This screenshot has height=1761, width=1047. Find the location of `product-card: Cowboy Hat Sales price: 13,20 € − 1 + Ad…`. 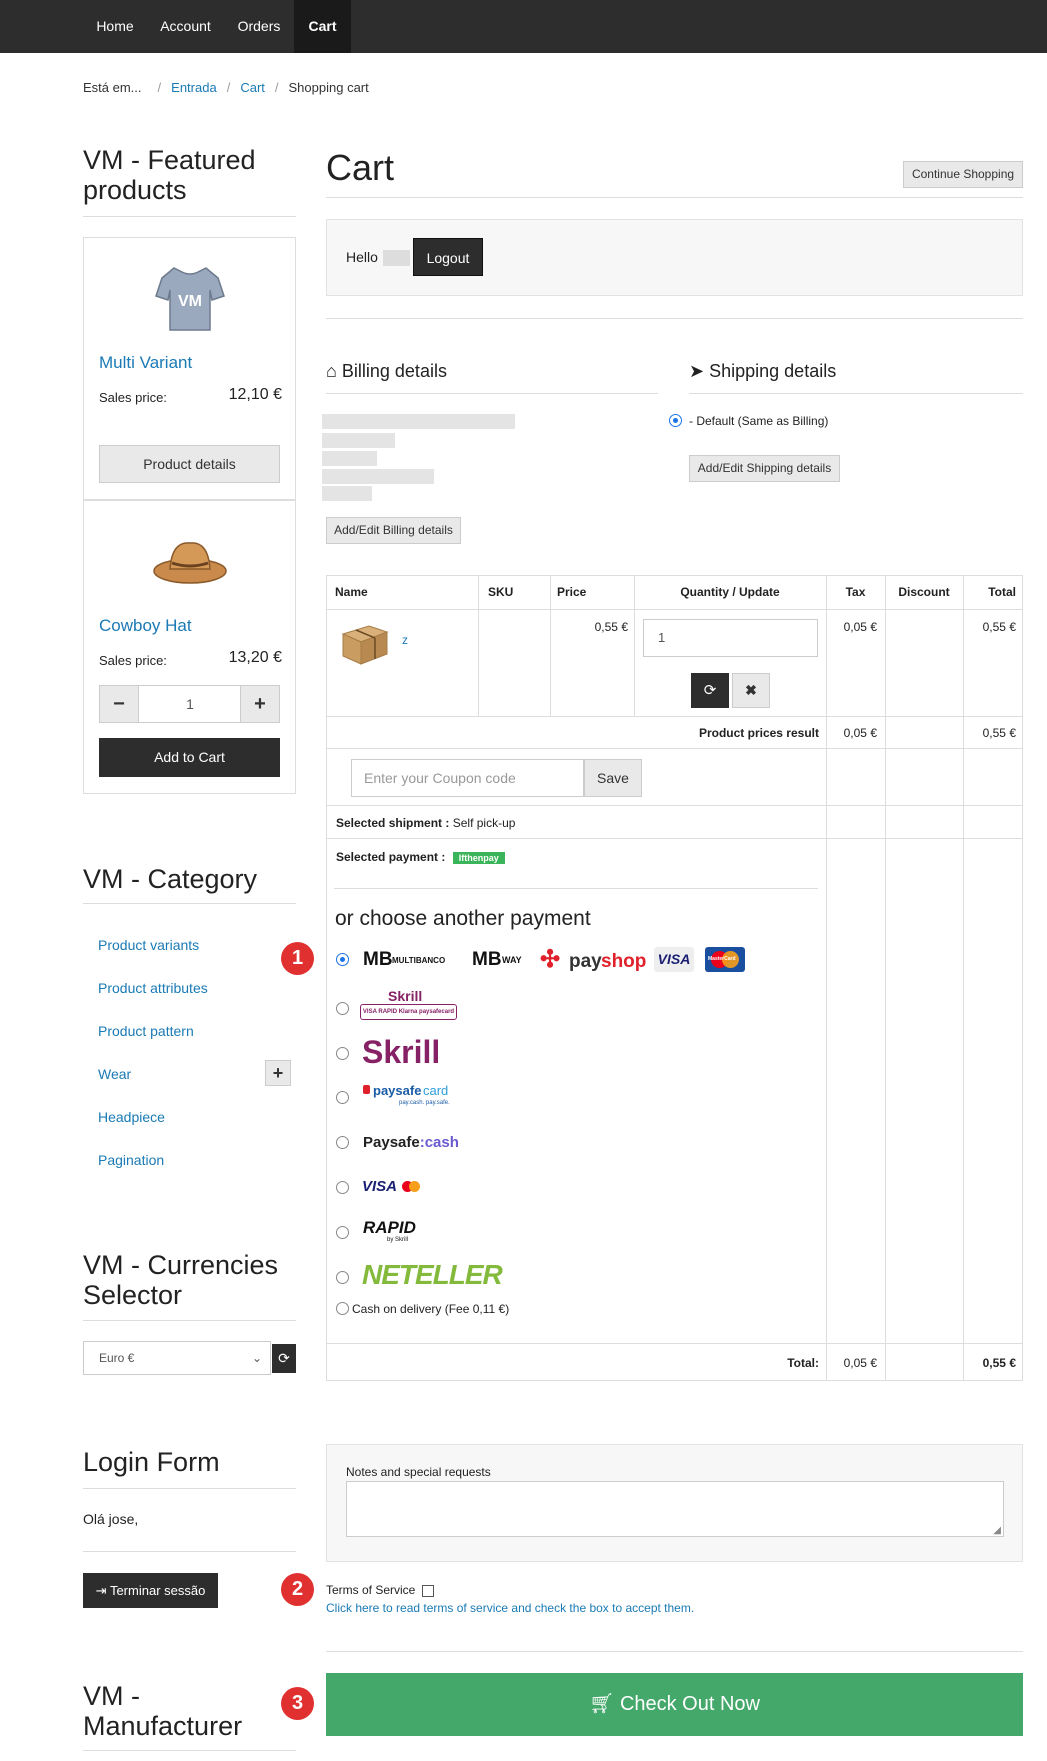

product-card: Cowboy Hat Sales price: 13,20 € − 1 + Ad… is located at coordinates (189, 647).